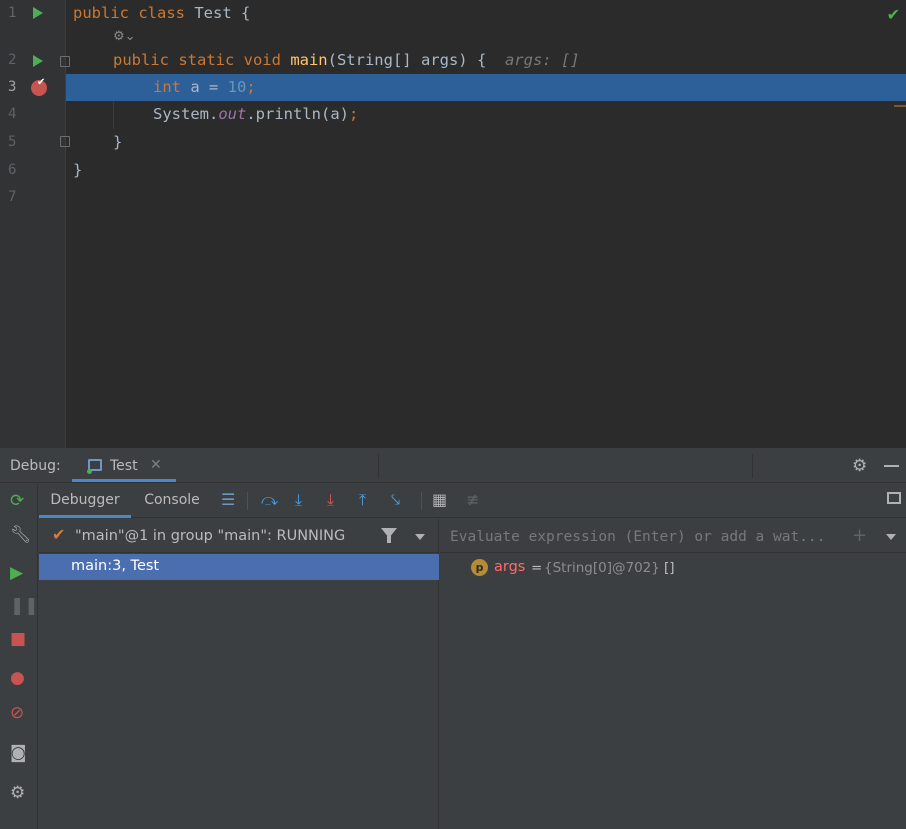 Image resolution: width=906 pixels, height=829 pixels. I want to click on mute-breakpoints-icon: ⊘, so click(17, 713).